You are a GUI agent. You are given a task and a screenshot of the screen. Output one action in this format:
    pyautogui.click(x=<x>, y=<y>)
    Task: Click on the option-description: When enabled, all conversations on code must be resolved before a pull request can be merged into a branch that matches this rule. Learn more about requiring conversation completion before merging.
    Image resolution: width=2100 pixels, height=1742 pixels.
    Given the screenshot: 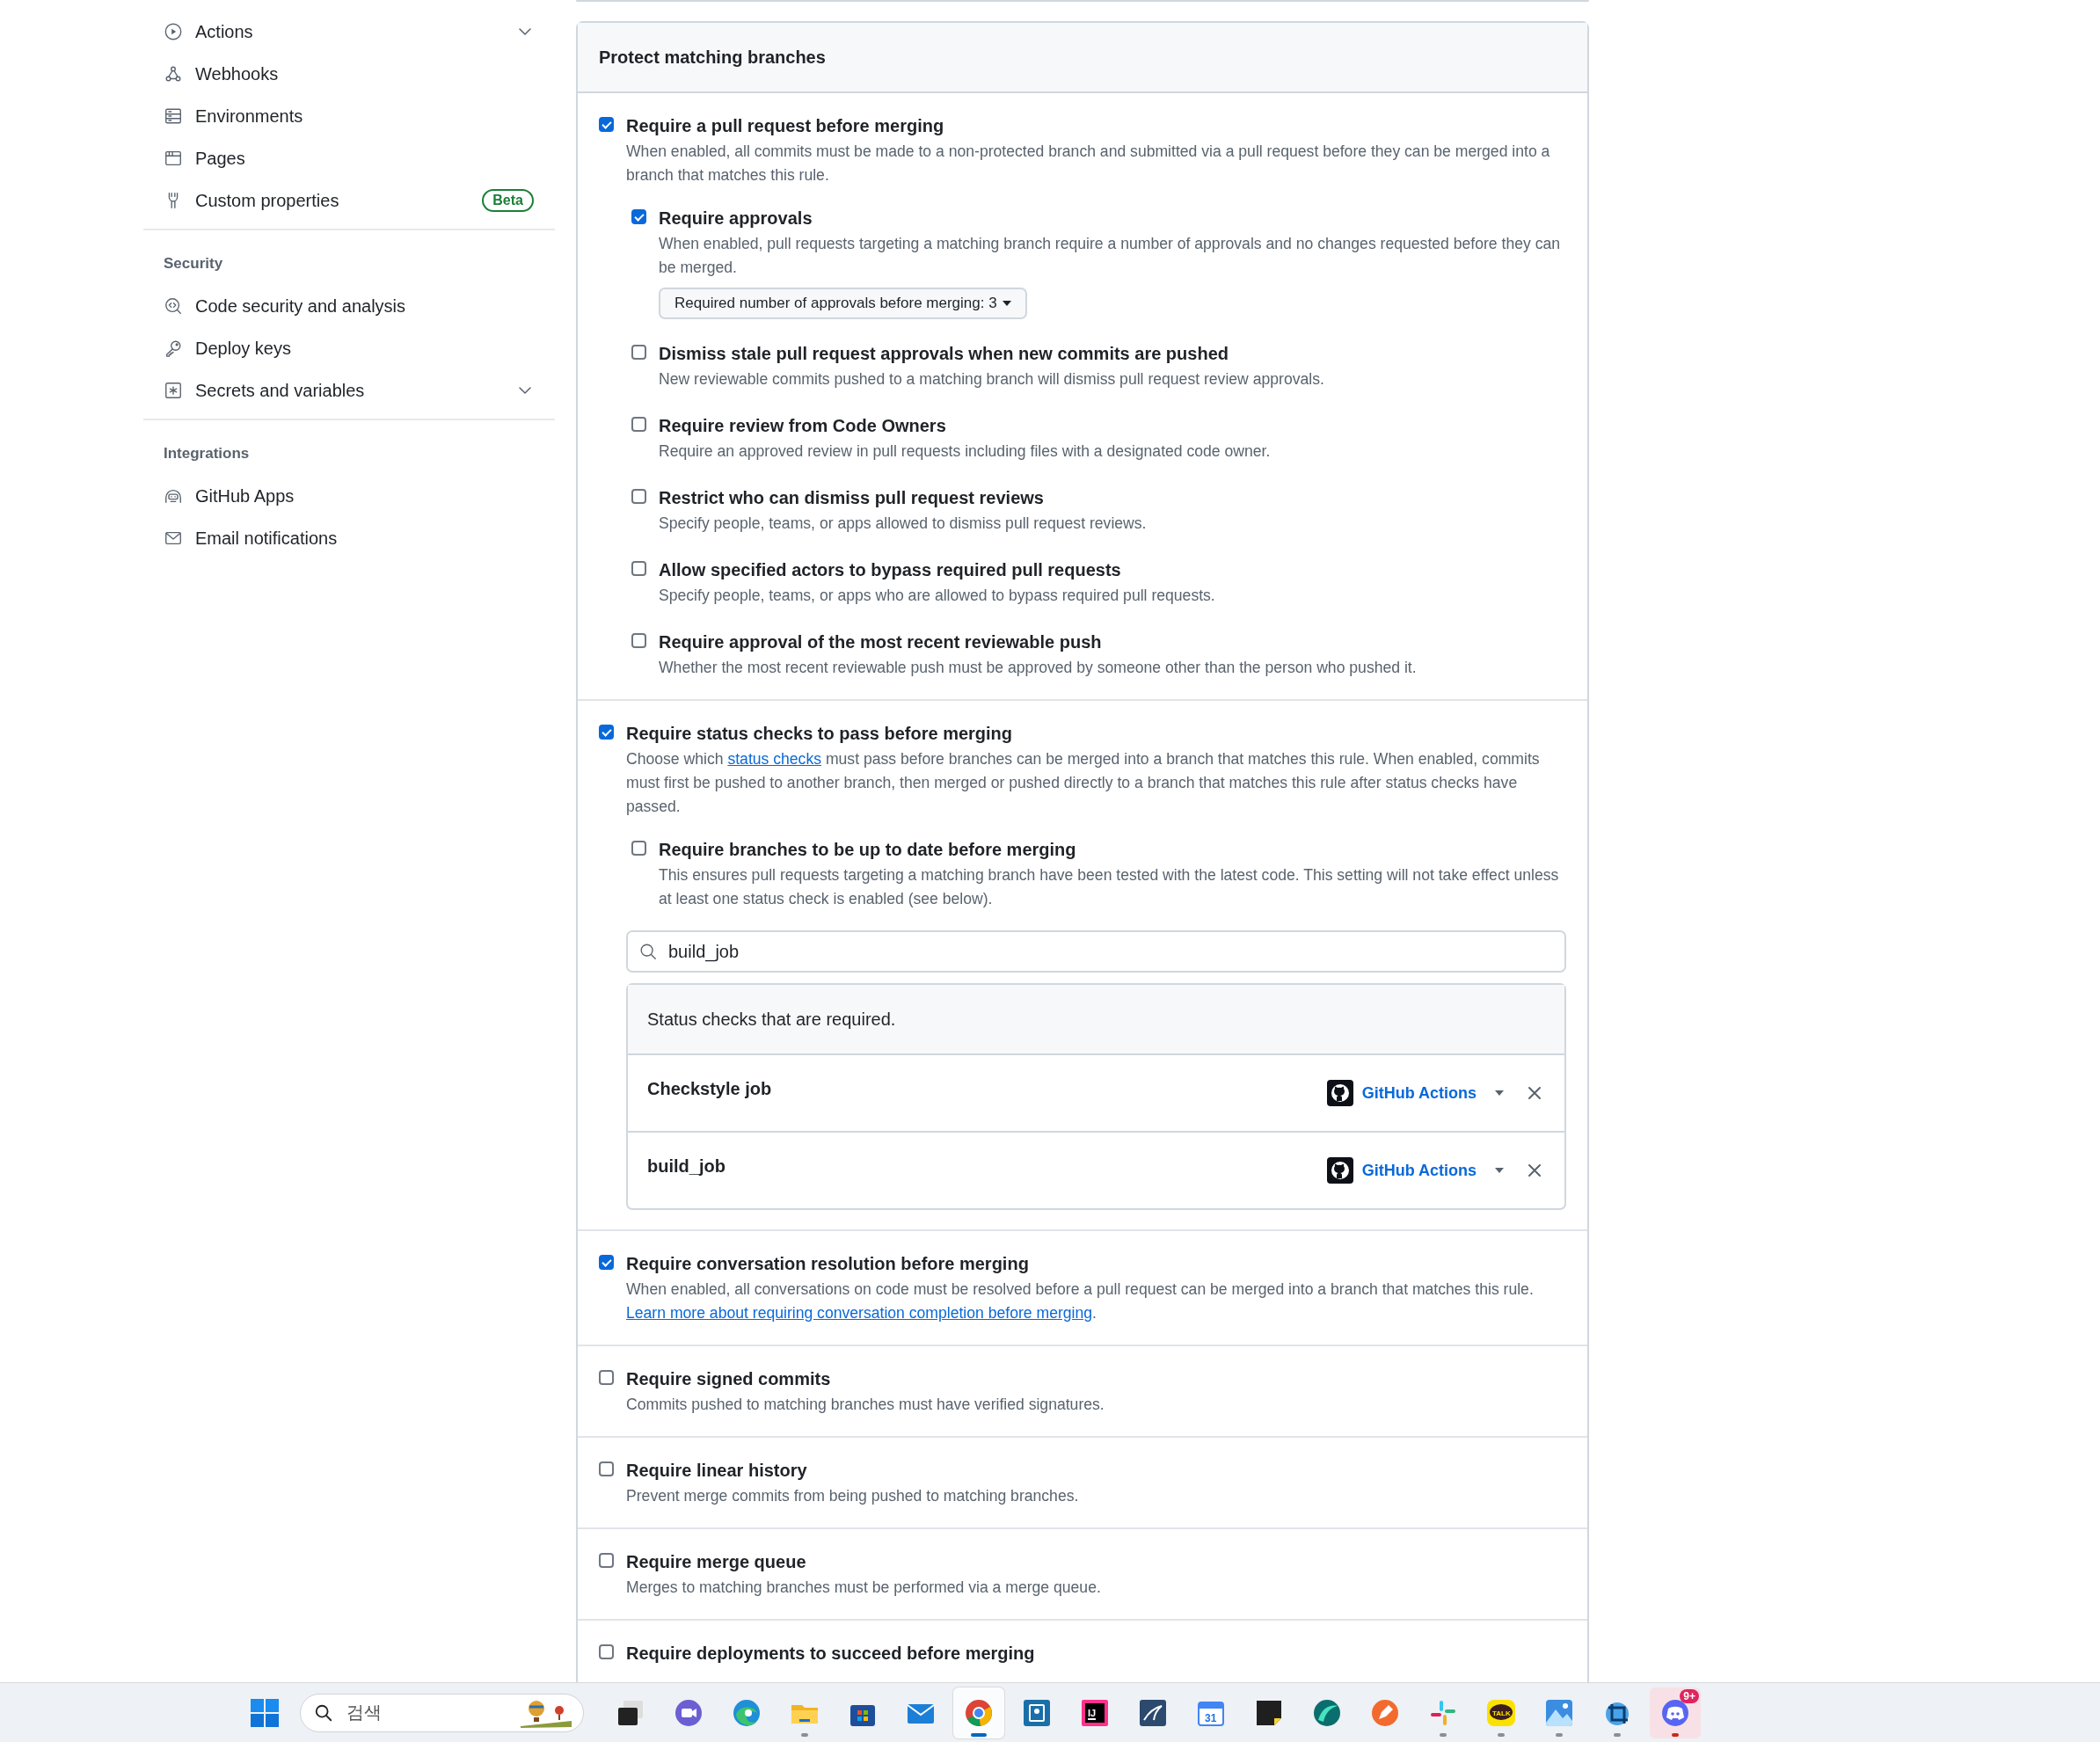 What is the action you would take?
    pyautogui.click(x=1081, y=1301)
    